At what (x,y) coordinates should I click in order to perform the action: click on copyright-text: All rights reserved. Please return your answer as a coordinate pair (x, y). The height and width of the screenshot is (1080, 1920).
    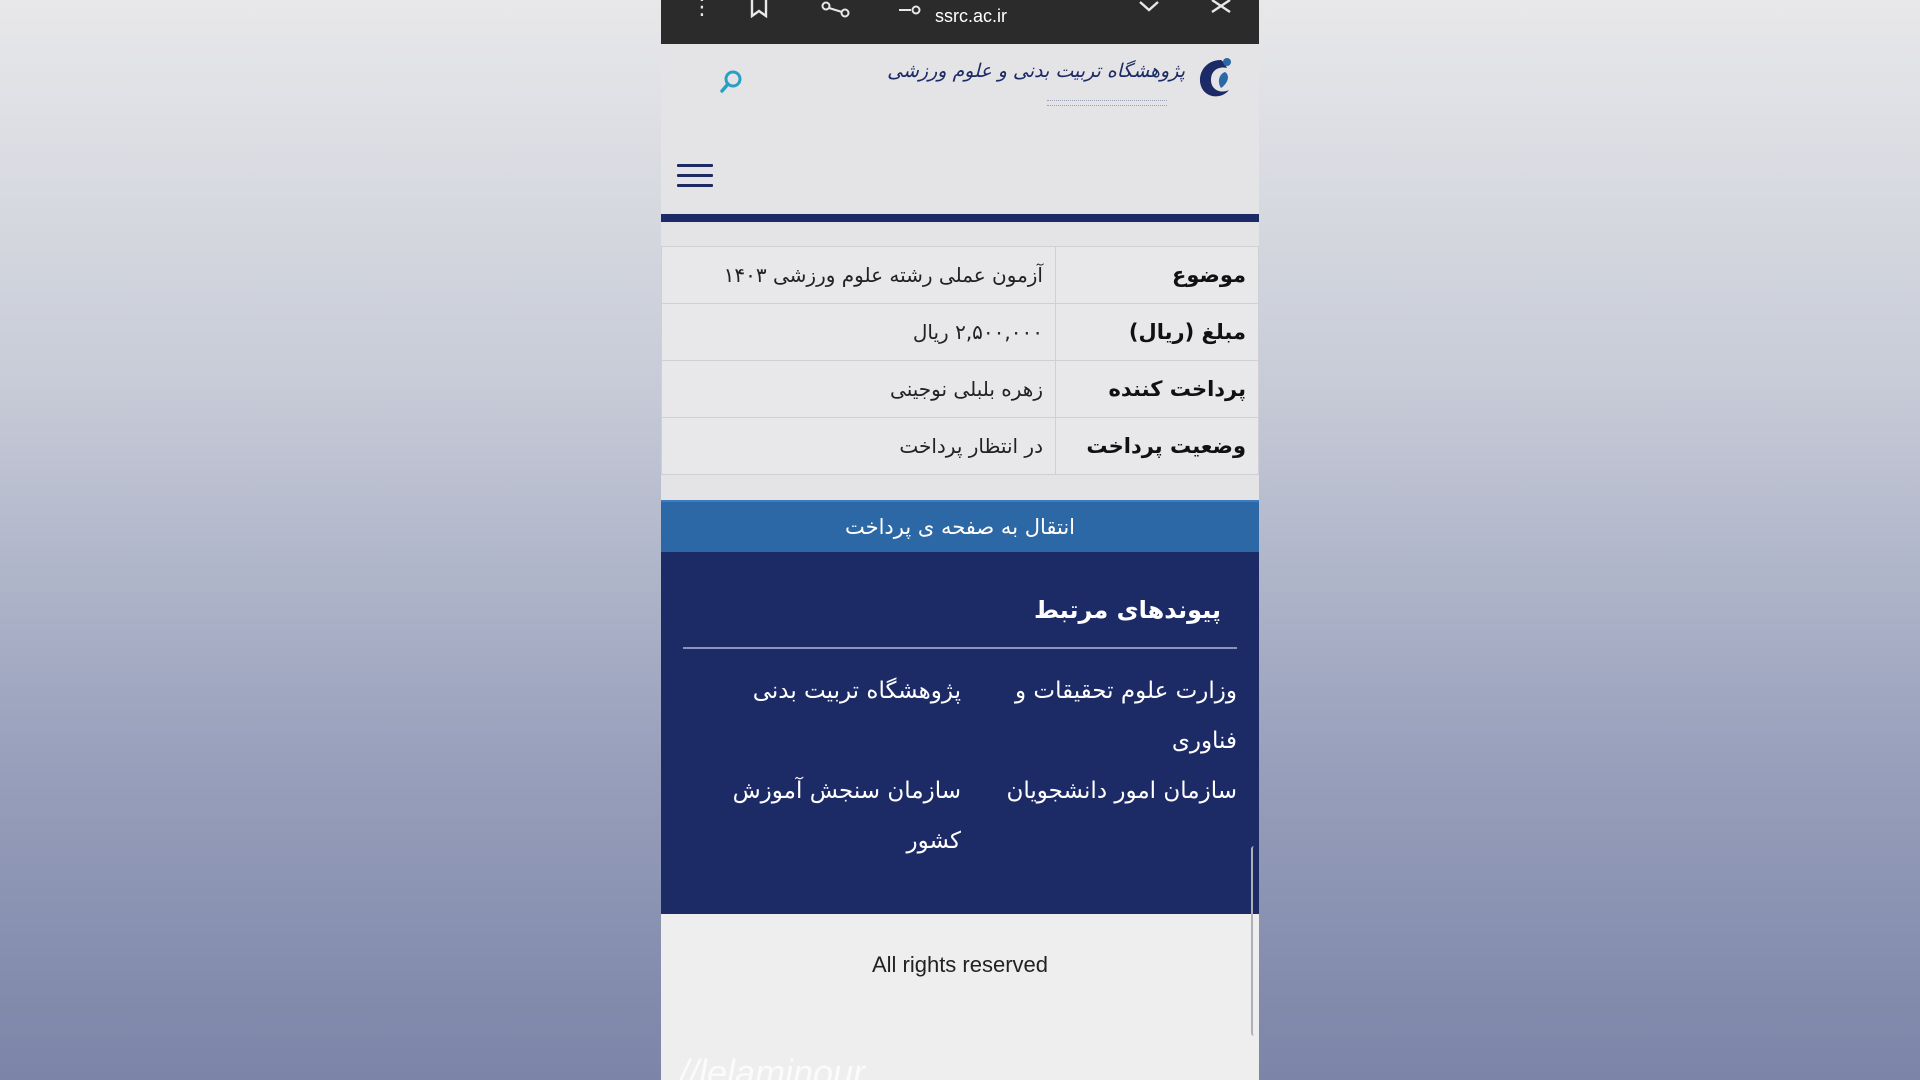
    Looking at the image, I should click on (960, 964).